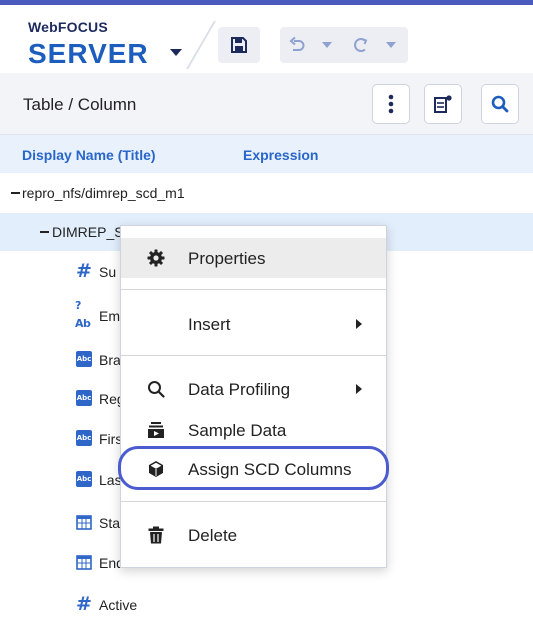  I want to click on field-label: Las, so click(110, 480).